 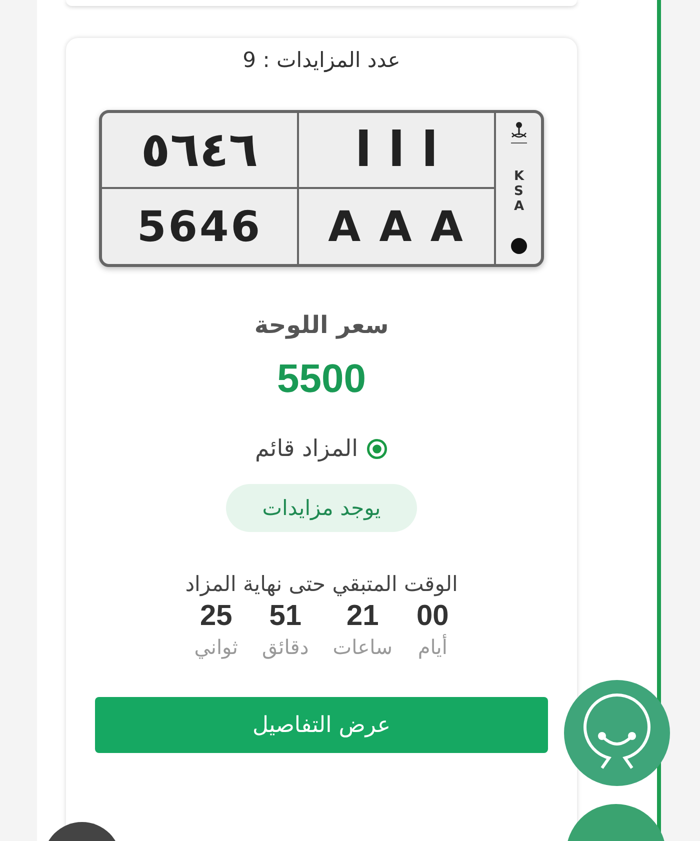 What do you see at coordinates (321, 379) in the screenshot?
I see `price-value: 5500` at bounding box center [321, 379].